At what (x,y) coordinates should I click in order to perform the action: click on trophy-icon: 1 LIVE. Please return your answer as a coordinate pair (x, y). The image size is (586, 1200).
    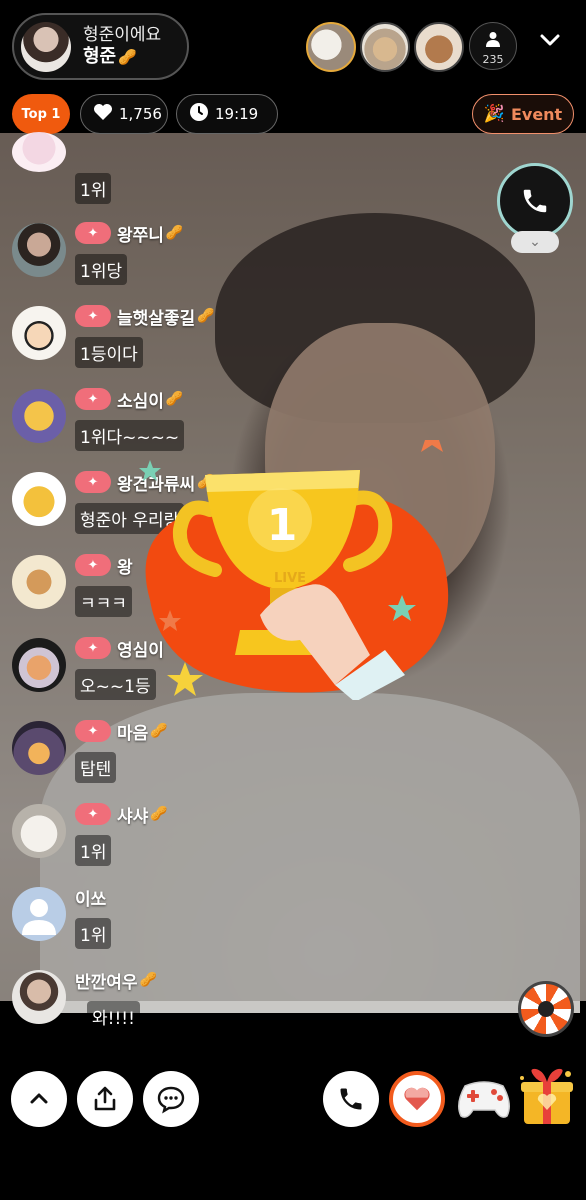
    Looking at the image, I should click on (294, 561).